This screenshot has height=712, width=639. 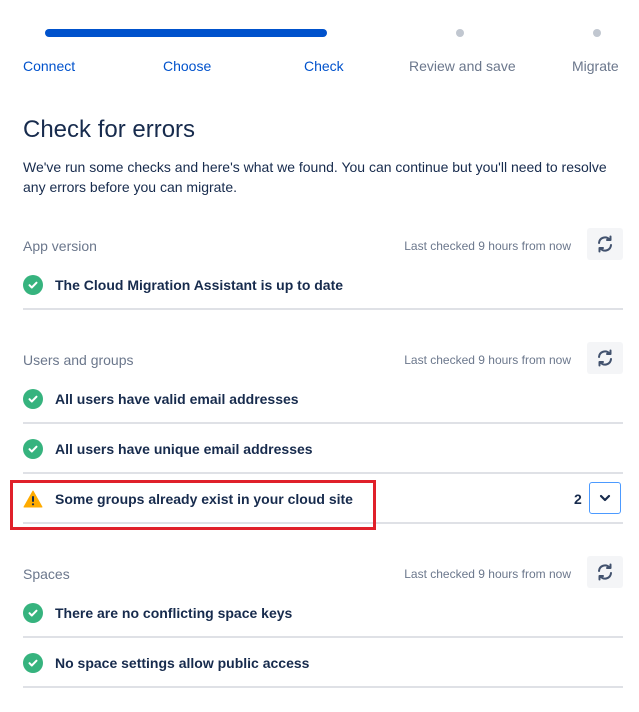 I want to click on last-checked-users-and-groups: Last checked 9 hours from now, so click(x=487, y=360).